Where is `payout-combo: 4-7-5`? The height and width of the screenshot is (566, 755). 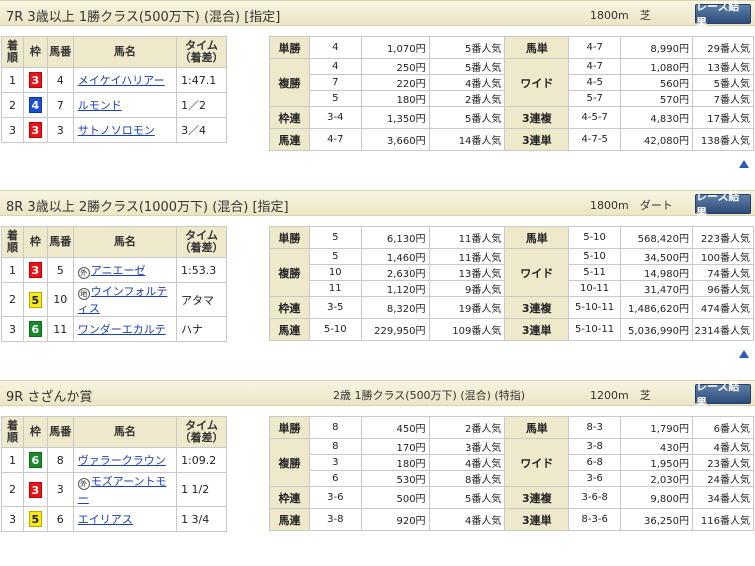 payout-combo: 4-7-5 is located at coordinates (595, 139).